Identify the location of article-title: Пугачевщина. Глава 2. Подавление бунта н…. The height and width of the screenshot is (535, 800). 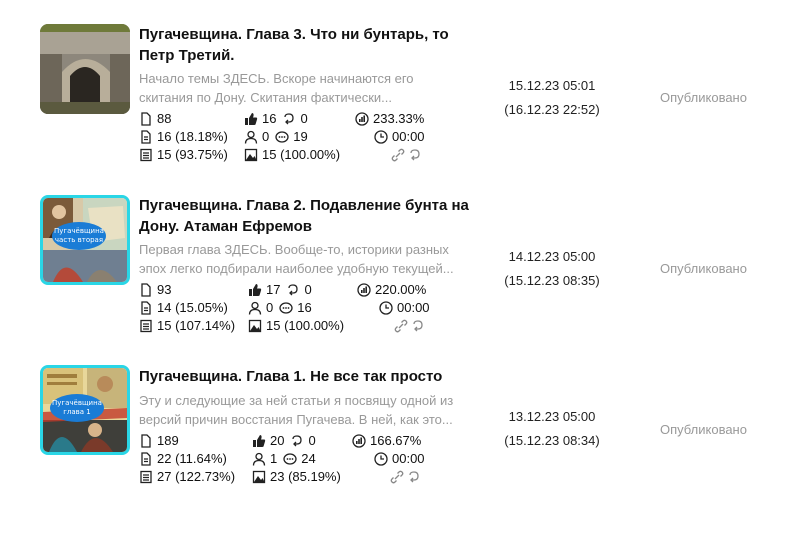
(304, 216).